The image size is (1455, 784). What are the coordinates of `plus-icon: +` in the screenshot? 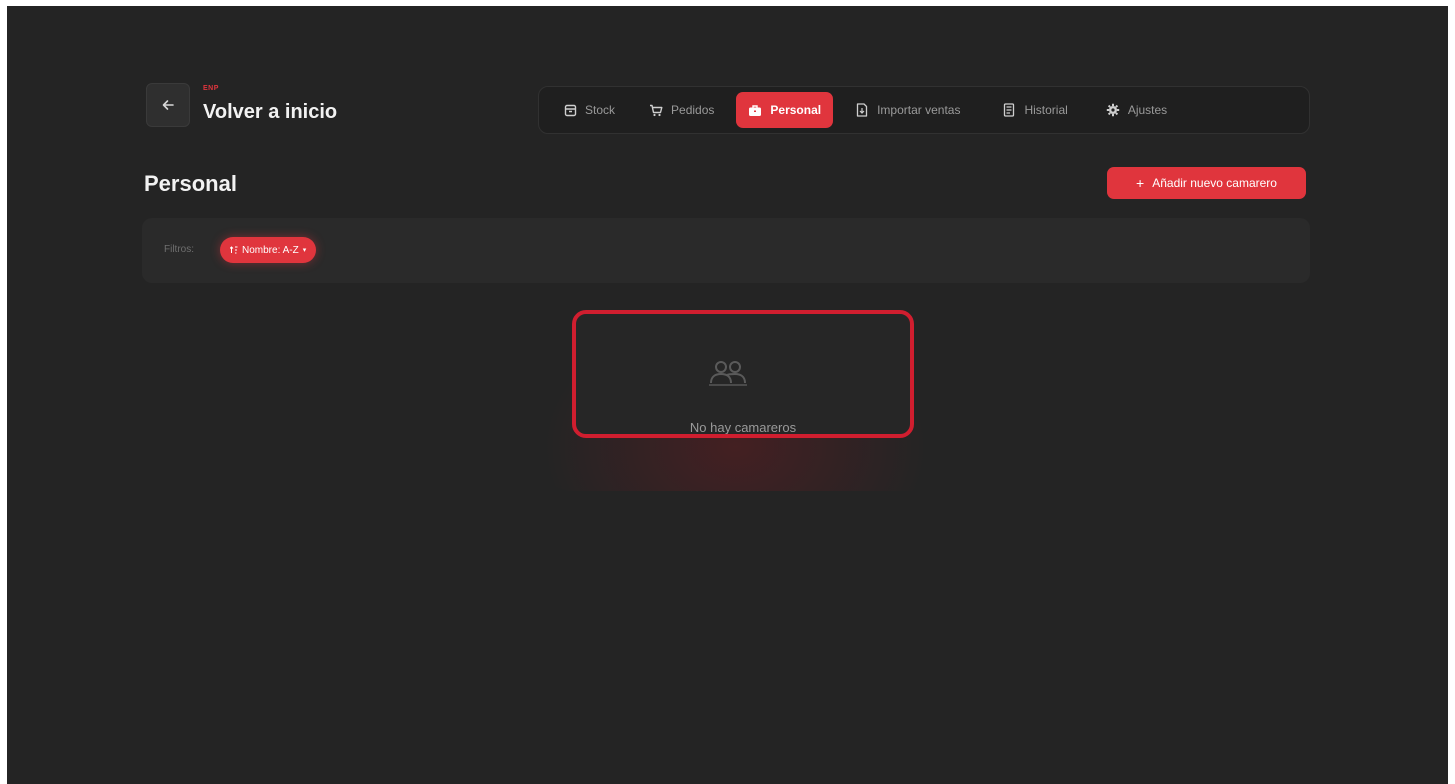 It's located at (1140, 183).